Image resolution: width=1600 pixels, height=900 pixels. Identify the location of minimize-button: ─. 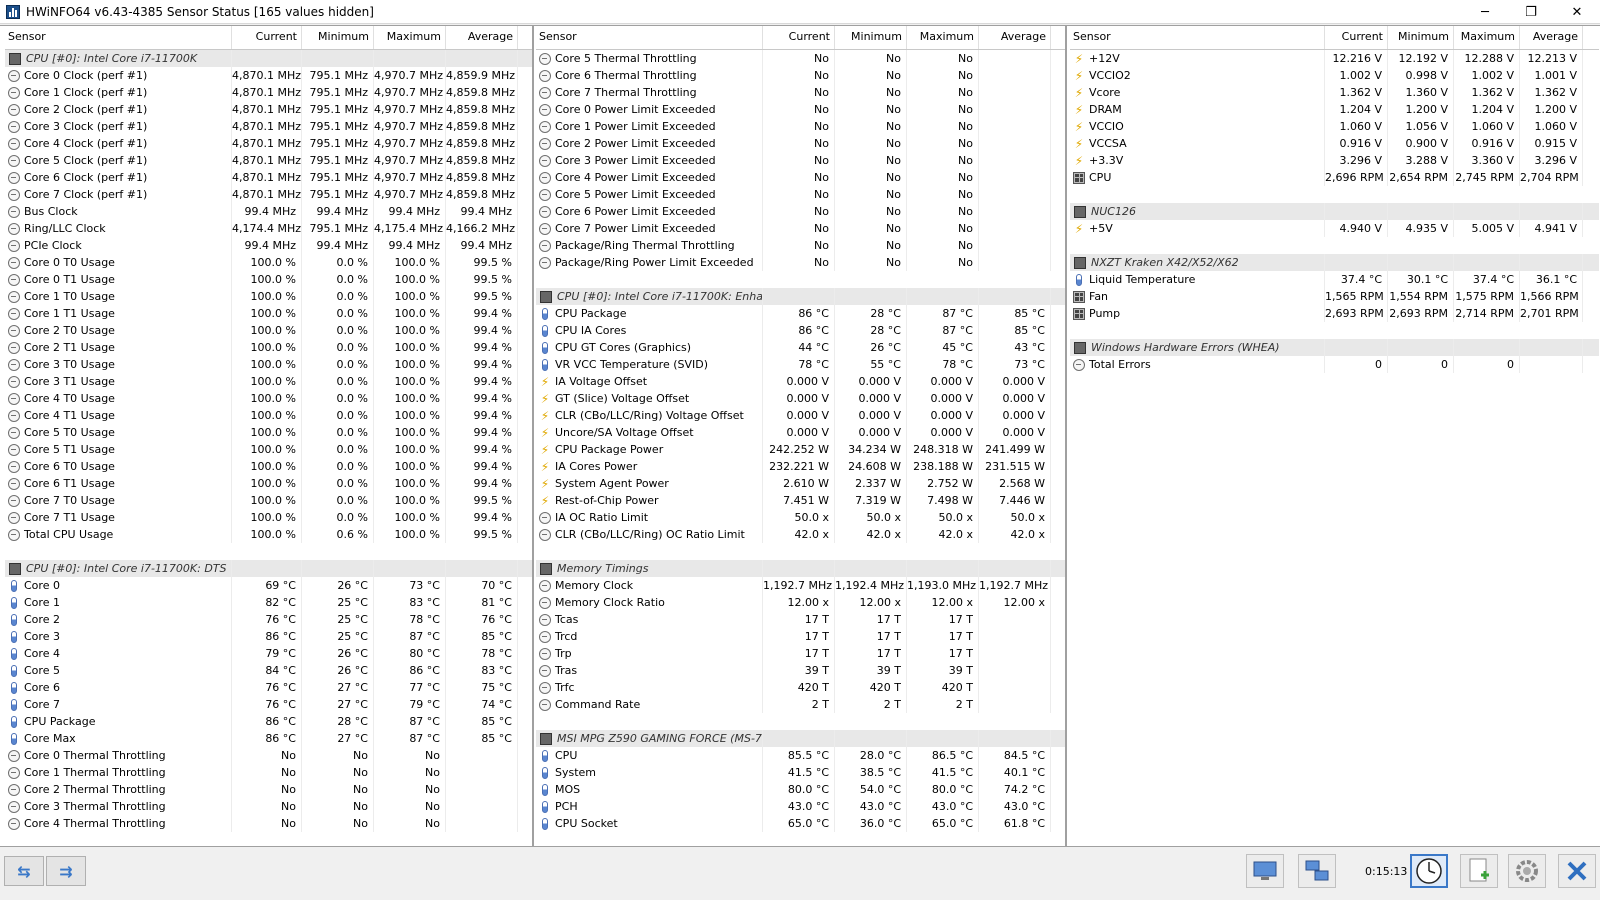
(1485, 12).